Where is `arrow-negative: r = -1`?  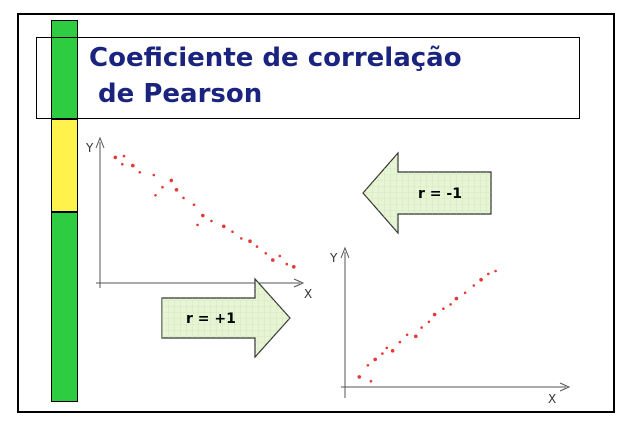
arrow-negative: r = -1 is located at coordinates (427, 193).